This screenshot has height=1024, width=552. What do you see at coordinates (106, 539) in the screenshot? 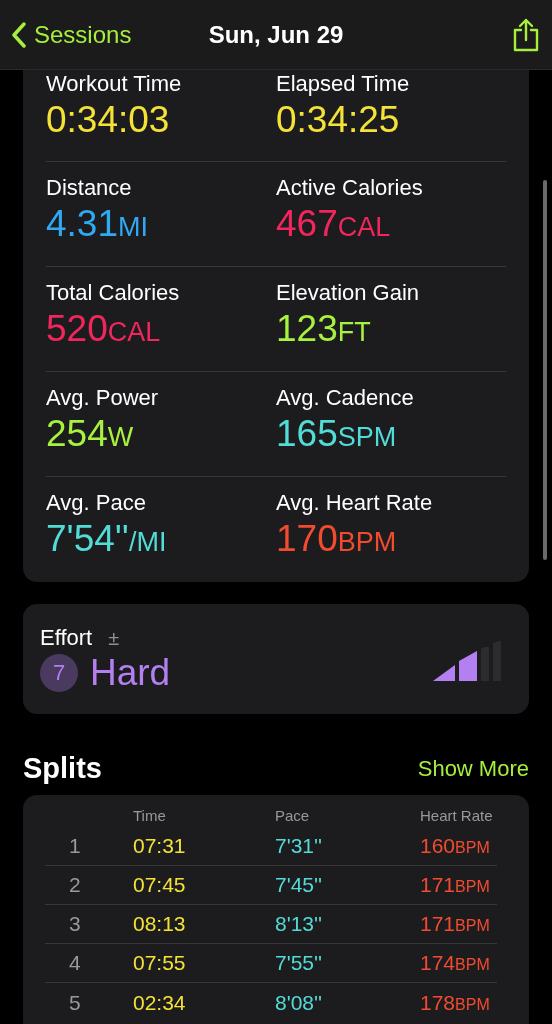
I see `metric-value: 7'54''/MI` at bounding box center [106, 539].